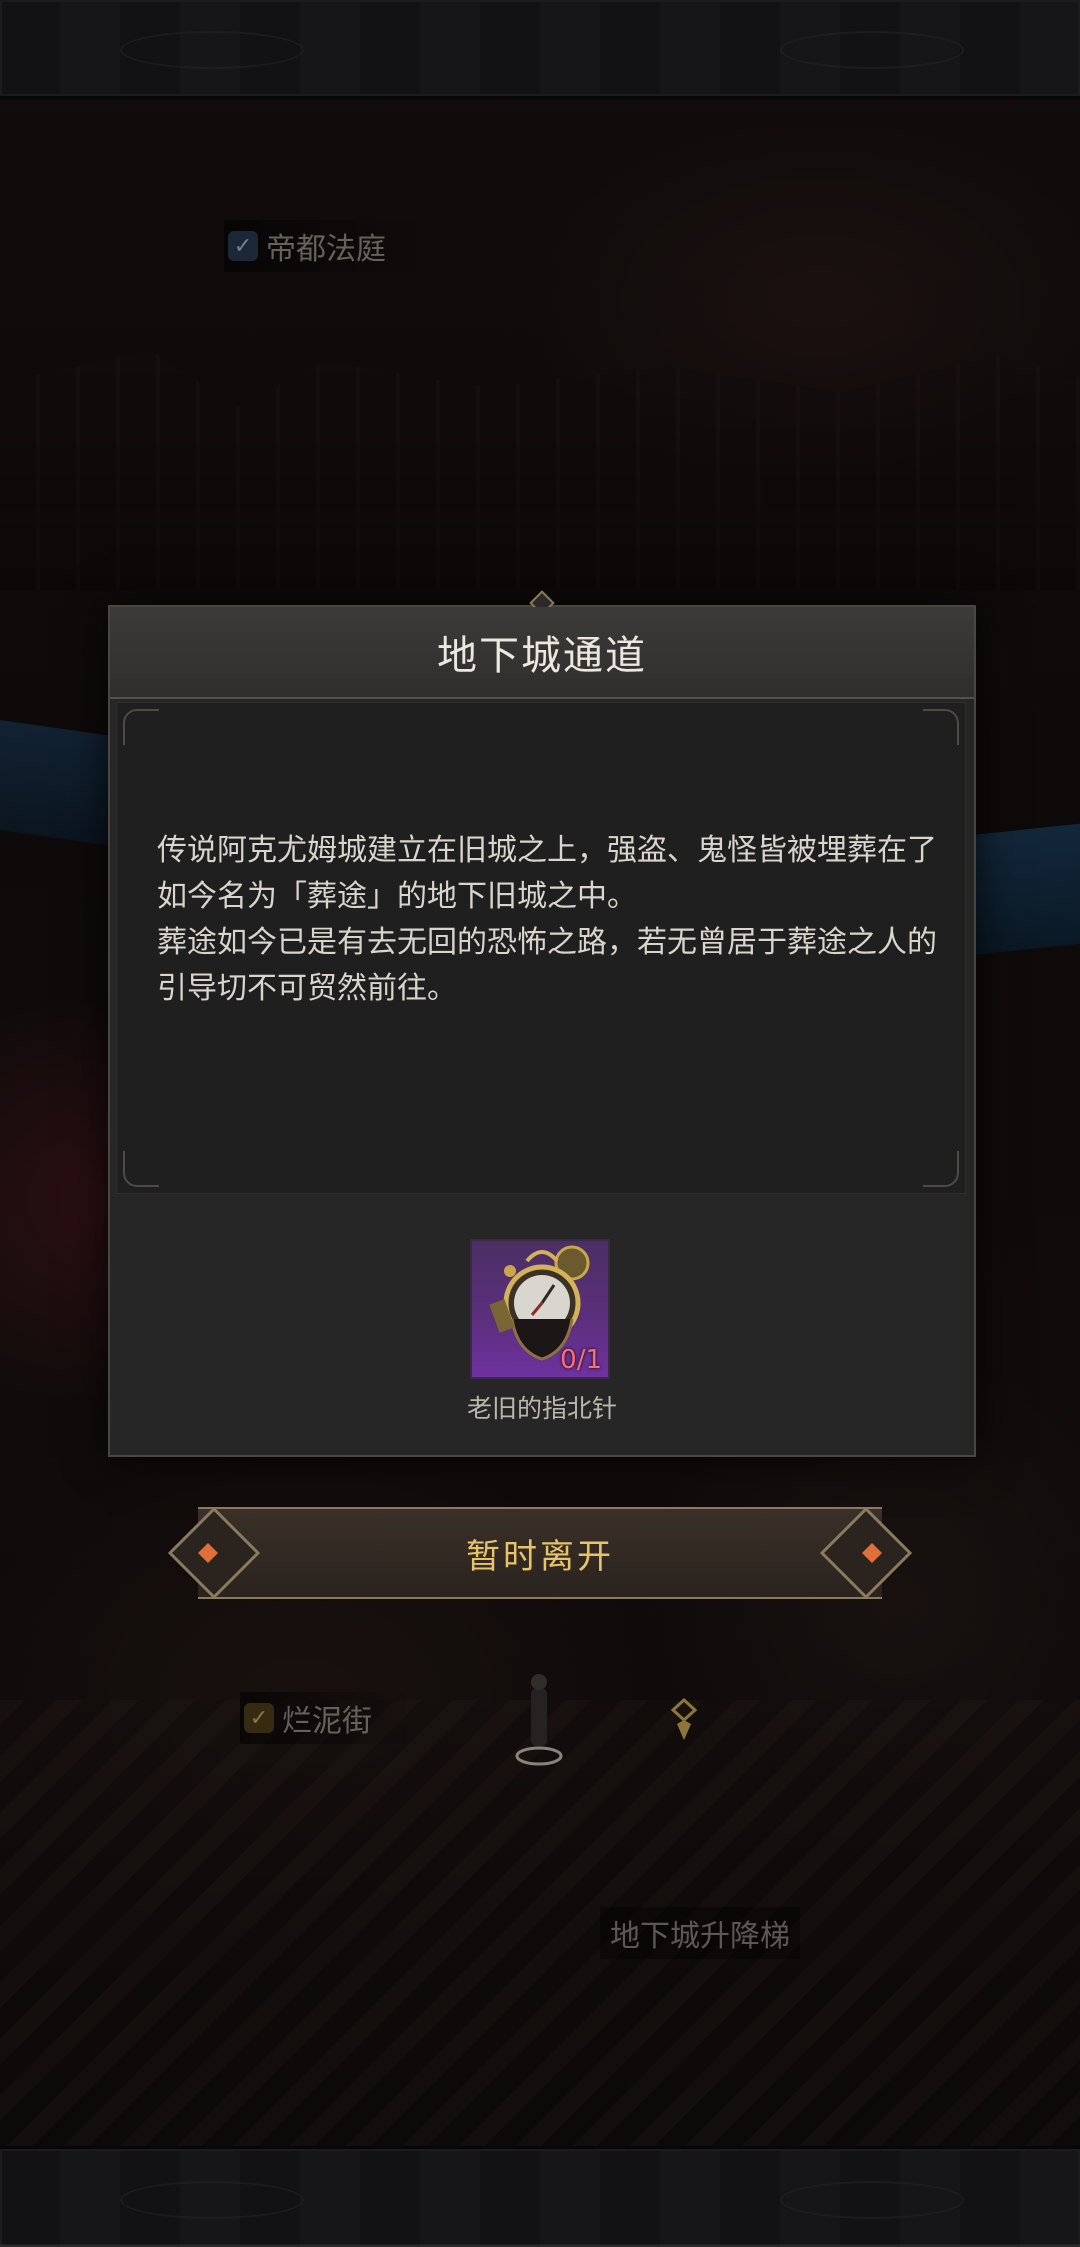 Image resolution: width=1080 pixels, height=2247 pixels. I want to click on dialog-header: 地下城通道, so click(542, 653).